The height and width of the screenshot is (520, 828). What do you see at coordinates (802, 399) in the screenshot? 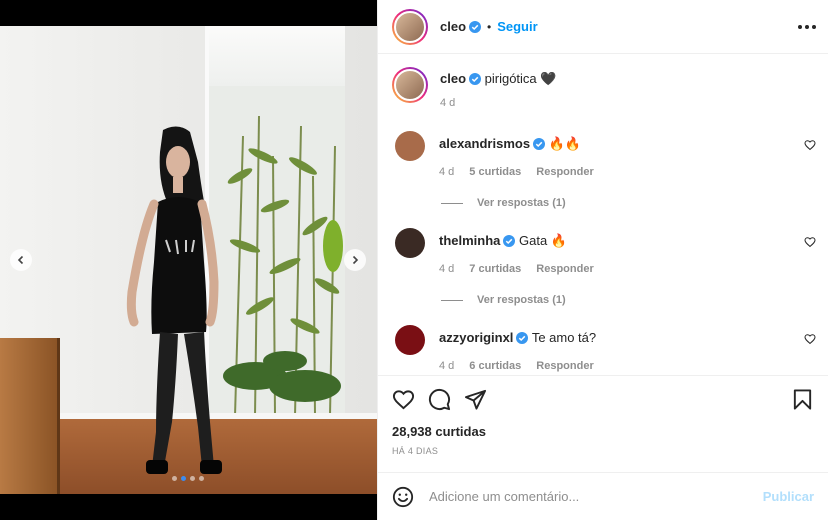
I see `bookmark-icon` at bounding box center [802, 399].